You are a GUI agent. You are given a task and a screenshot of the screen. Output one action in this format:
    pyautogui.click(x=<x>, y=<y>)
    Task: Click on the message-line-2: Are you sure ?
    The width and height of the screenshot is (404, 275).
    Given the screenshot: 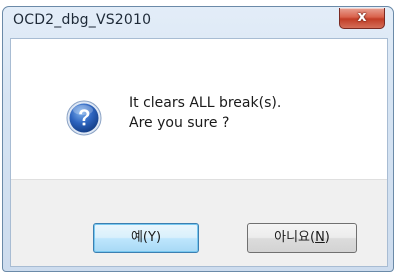 What is the action you would take?
    pyautogui.click(x=179, y=123)
    